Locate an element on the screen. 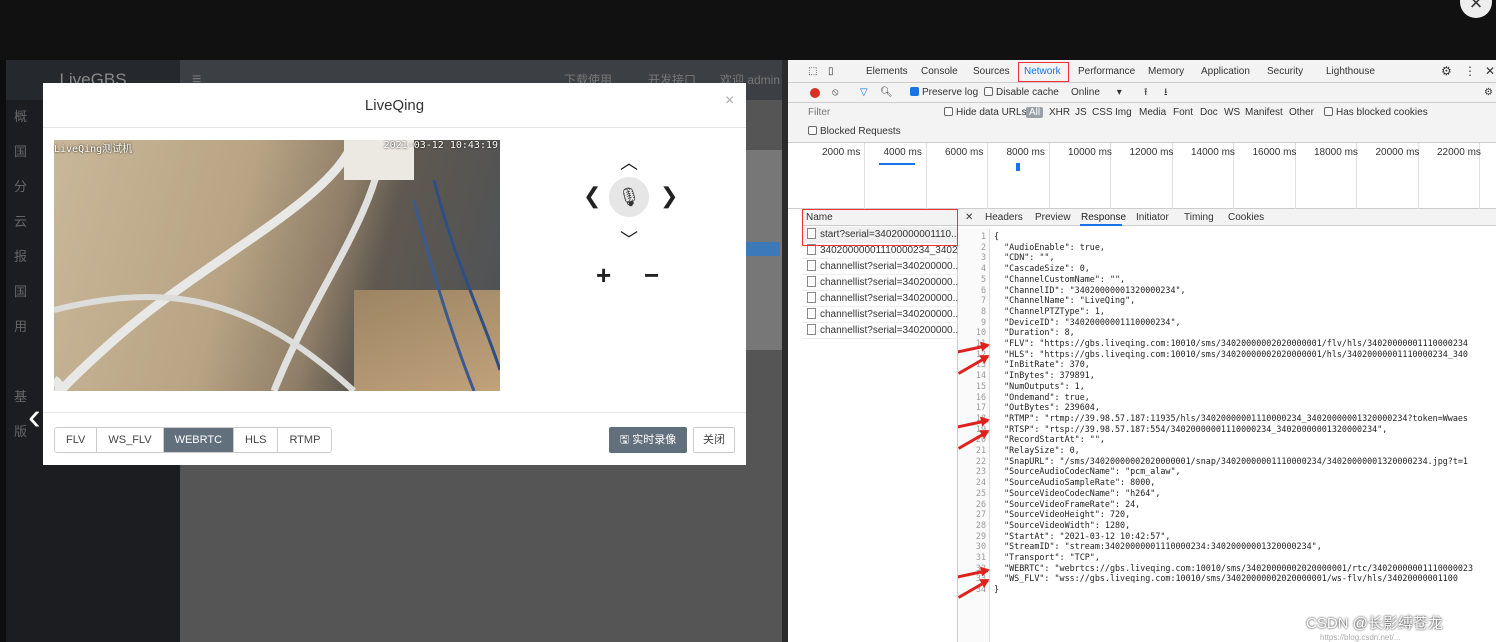  zoom-in-button: + is located at coordinates (603, 275).